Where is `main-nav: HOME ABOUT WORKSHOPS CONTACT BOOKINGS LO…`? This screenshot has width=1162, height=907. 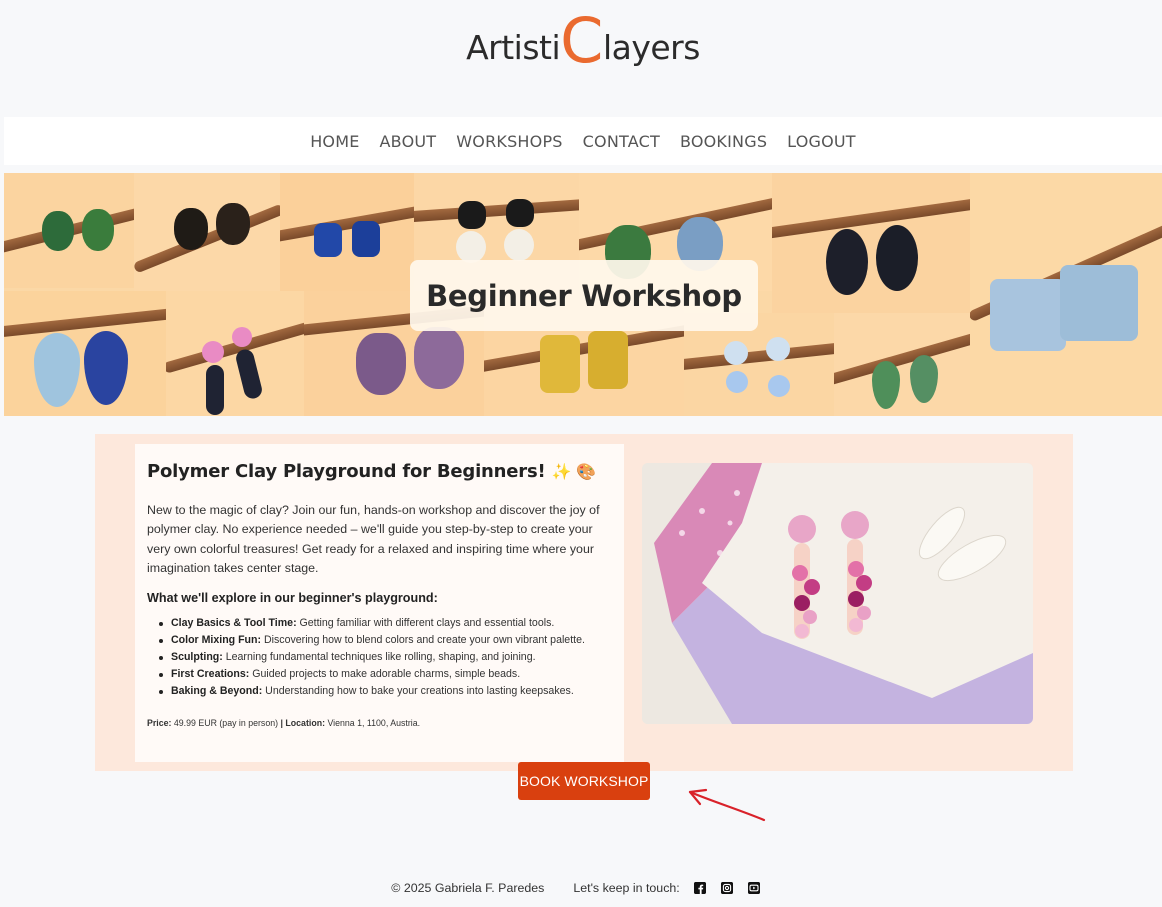
main-nav: HOME ABOUT WORKSHOPS CONTACT BOOKINGS LO… is located at coordinates (583, 141).